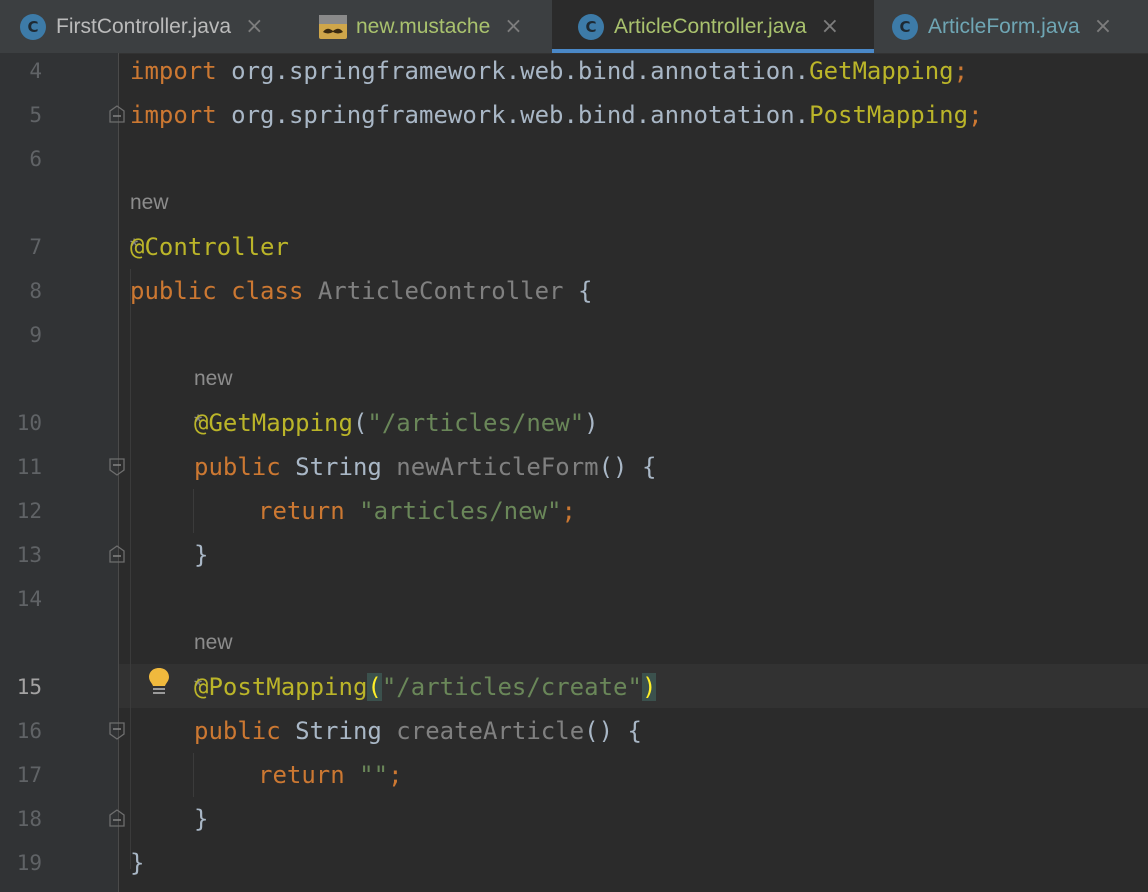  I want to click on tab-label: FirstController.java, so click(144, 26).